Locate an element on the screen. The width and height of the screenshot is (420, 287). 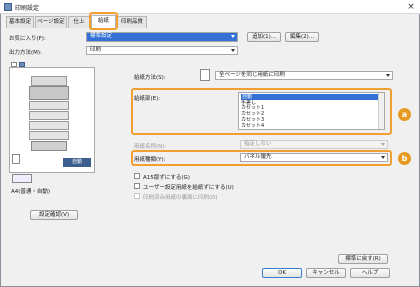
output-method-label: 出力方法(M): is located at coordinates (25, 53).